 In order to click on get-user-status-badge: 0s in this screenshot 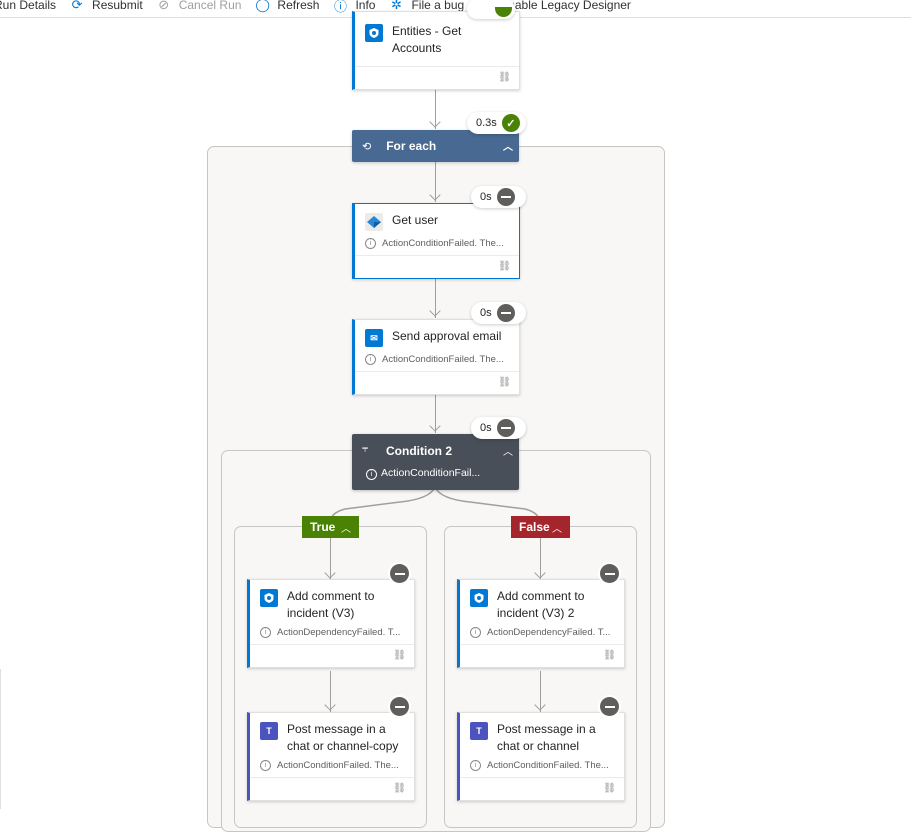, I will do `click(498, 197)`.